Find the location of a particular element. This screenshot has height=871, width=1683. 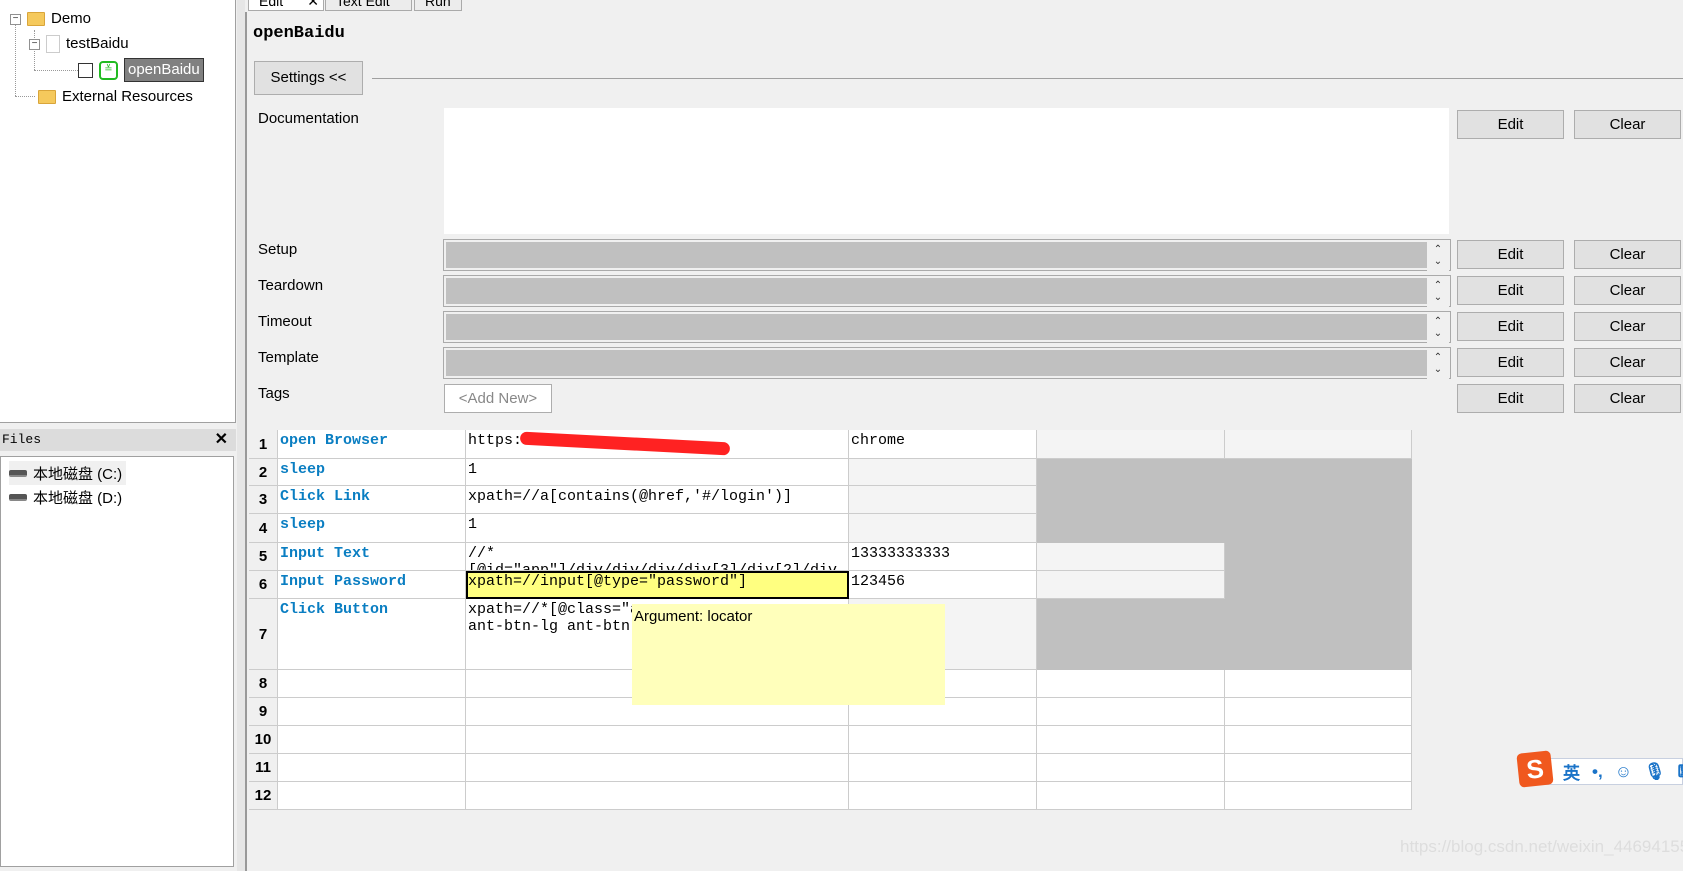

add-tag-button: <Add New> is located at coordinates (498, 398).